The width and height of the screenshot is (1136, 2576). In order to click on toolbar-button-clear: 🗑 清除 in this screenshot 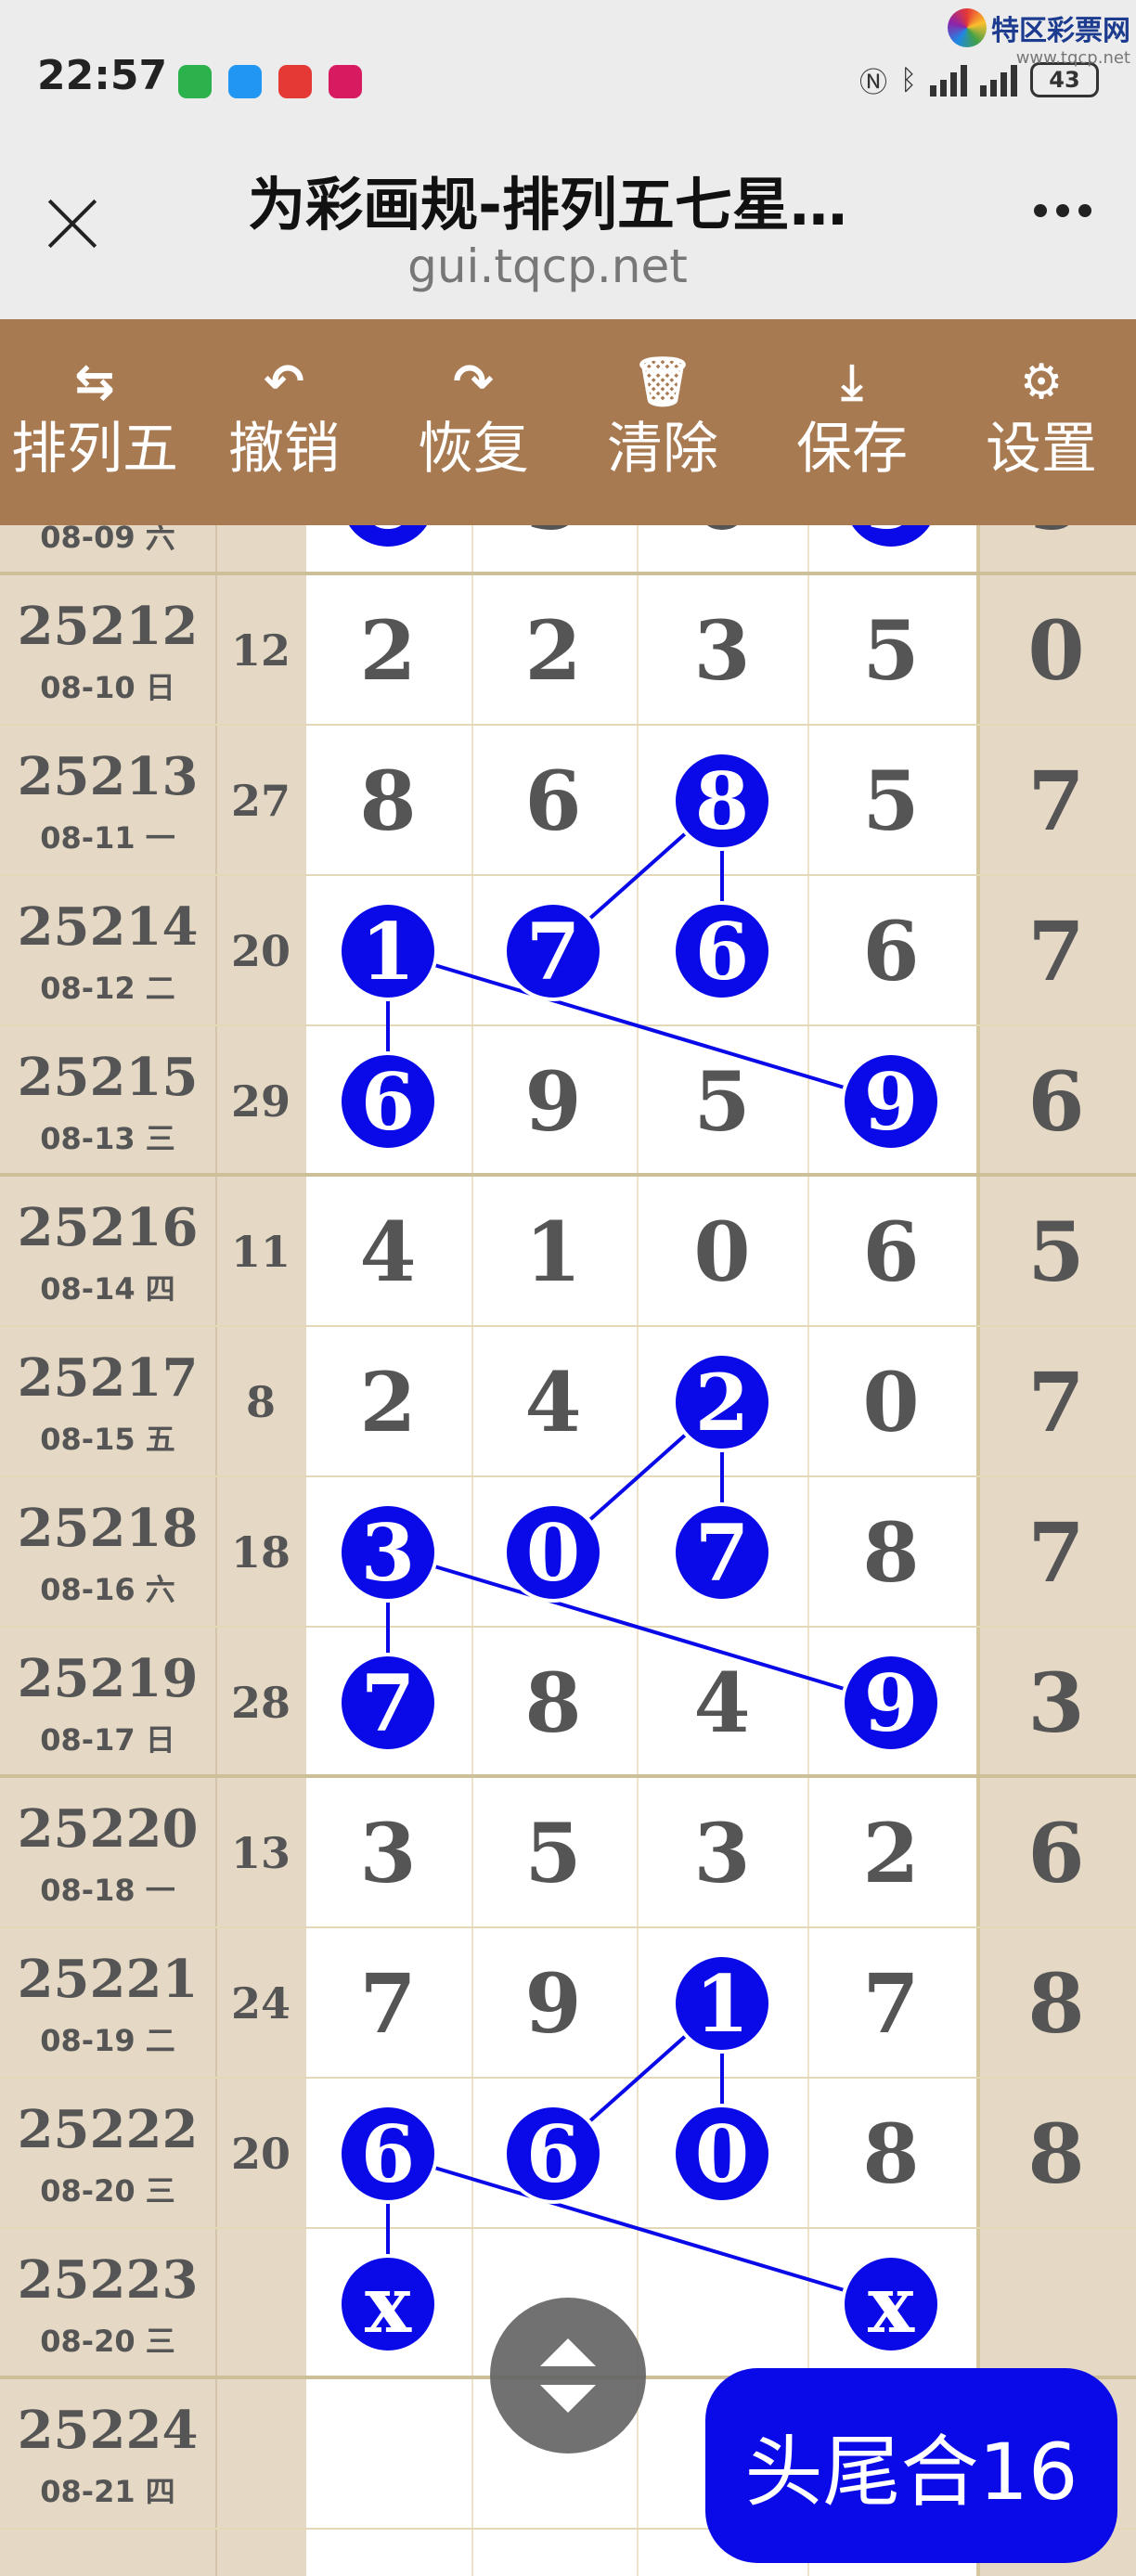, I will do `click(662, 422)`.